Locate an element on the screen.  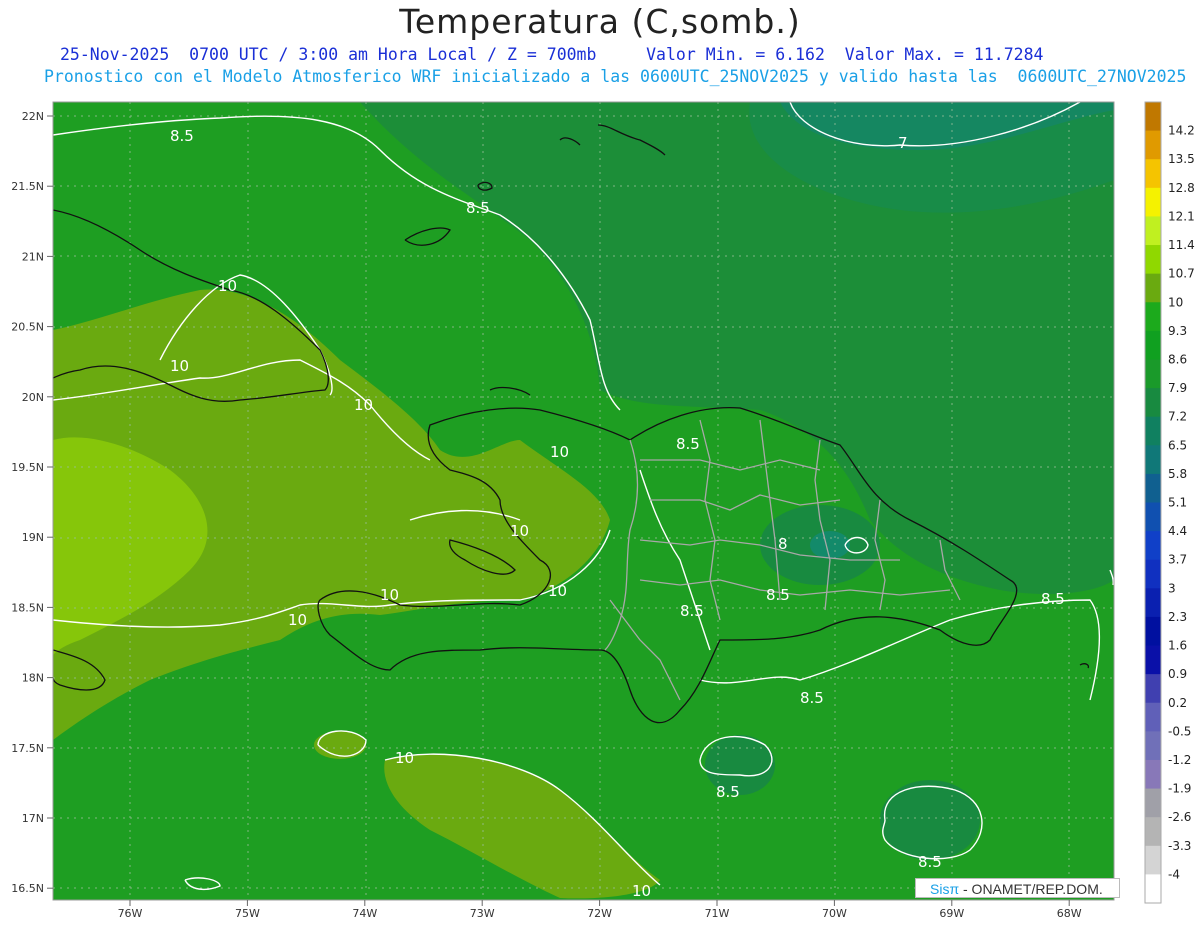
longitude-tick-label: 68W is located at coordinates (1069, 913).